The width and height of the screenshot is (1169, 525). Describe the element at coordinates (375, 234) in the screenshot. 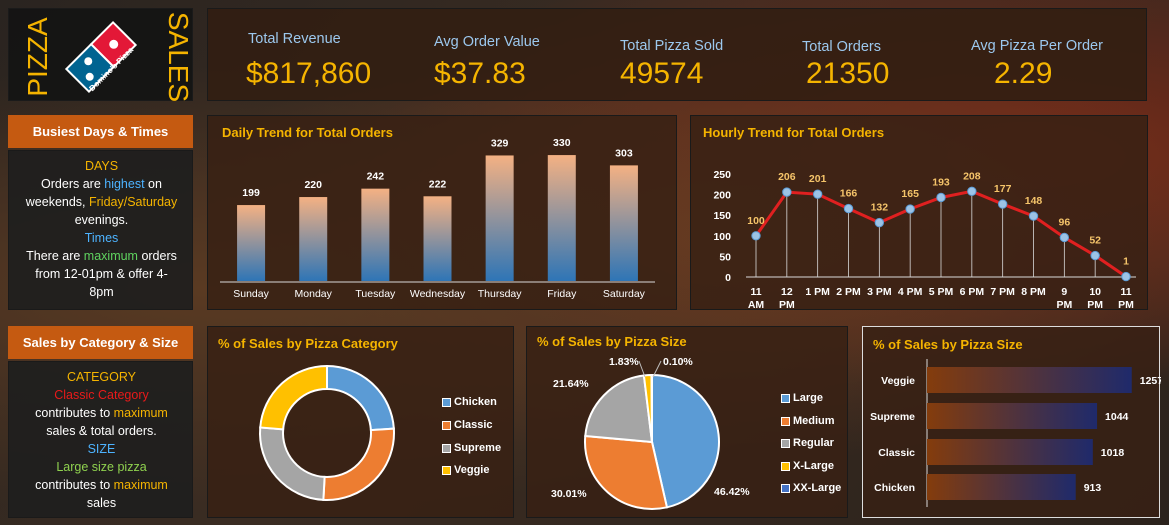

I see `bar-tuesday` at that location.